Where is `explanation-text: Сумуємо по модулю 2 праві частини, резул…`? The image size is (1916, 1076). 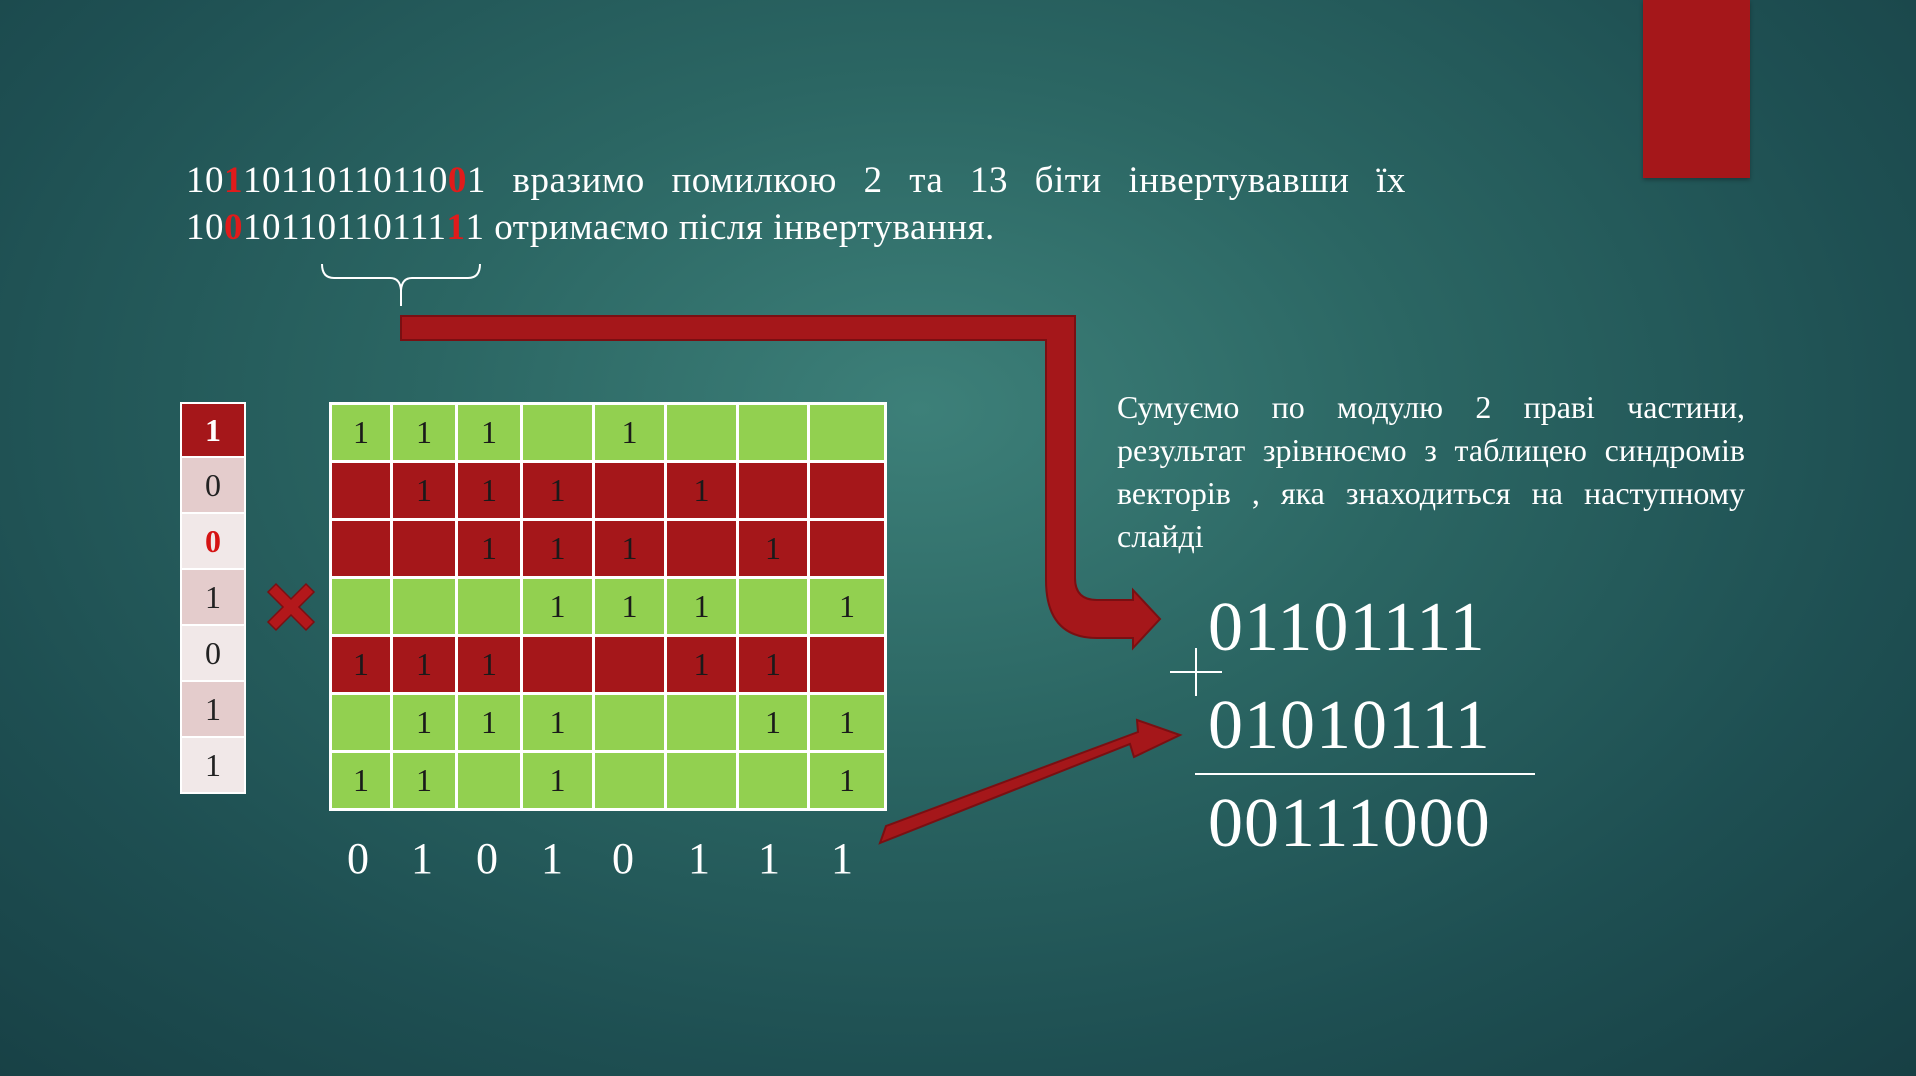 explanation-text: Сумуємо по модулю 2 праві частини, резул… is located at coordinates (1431, 471).